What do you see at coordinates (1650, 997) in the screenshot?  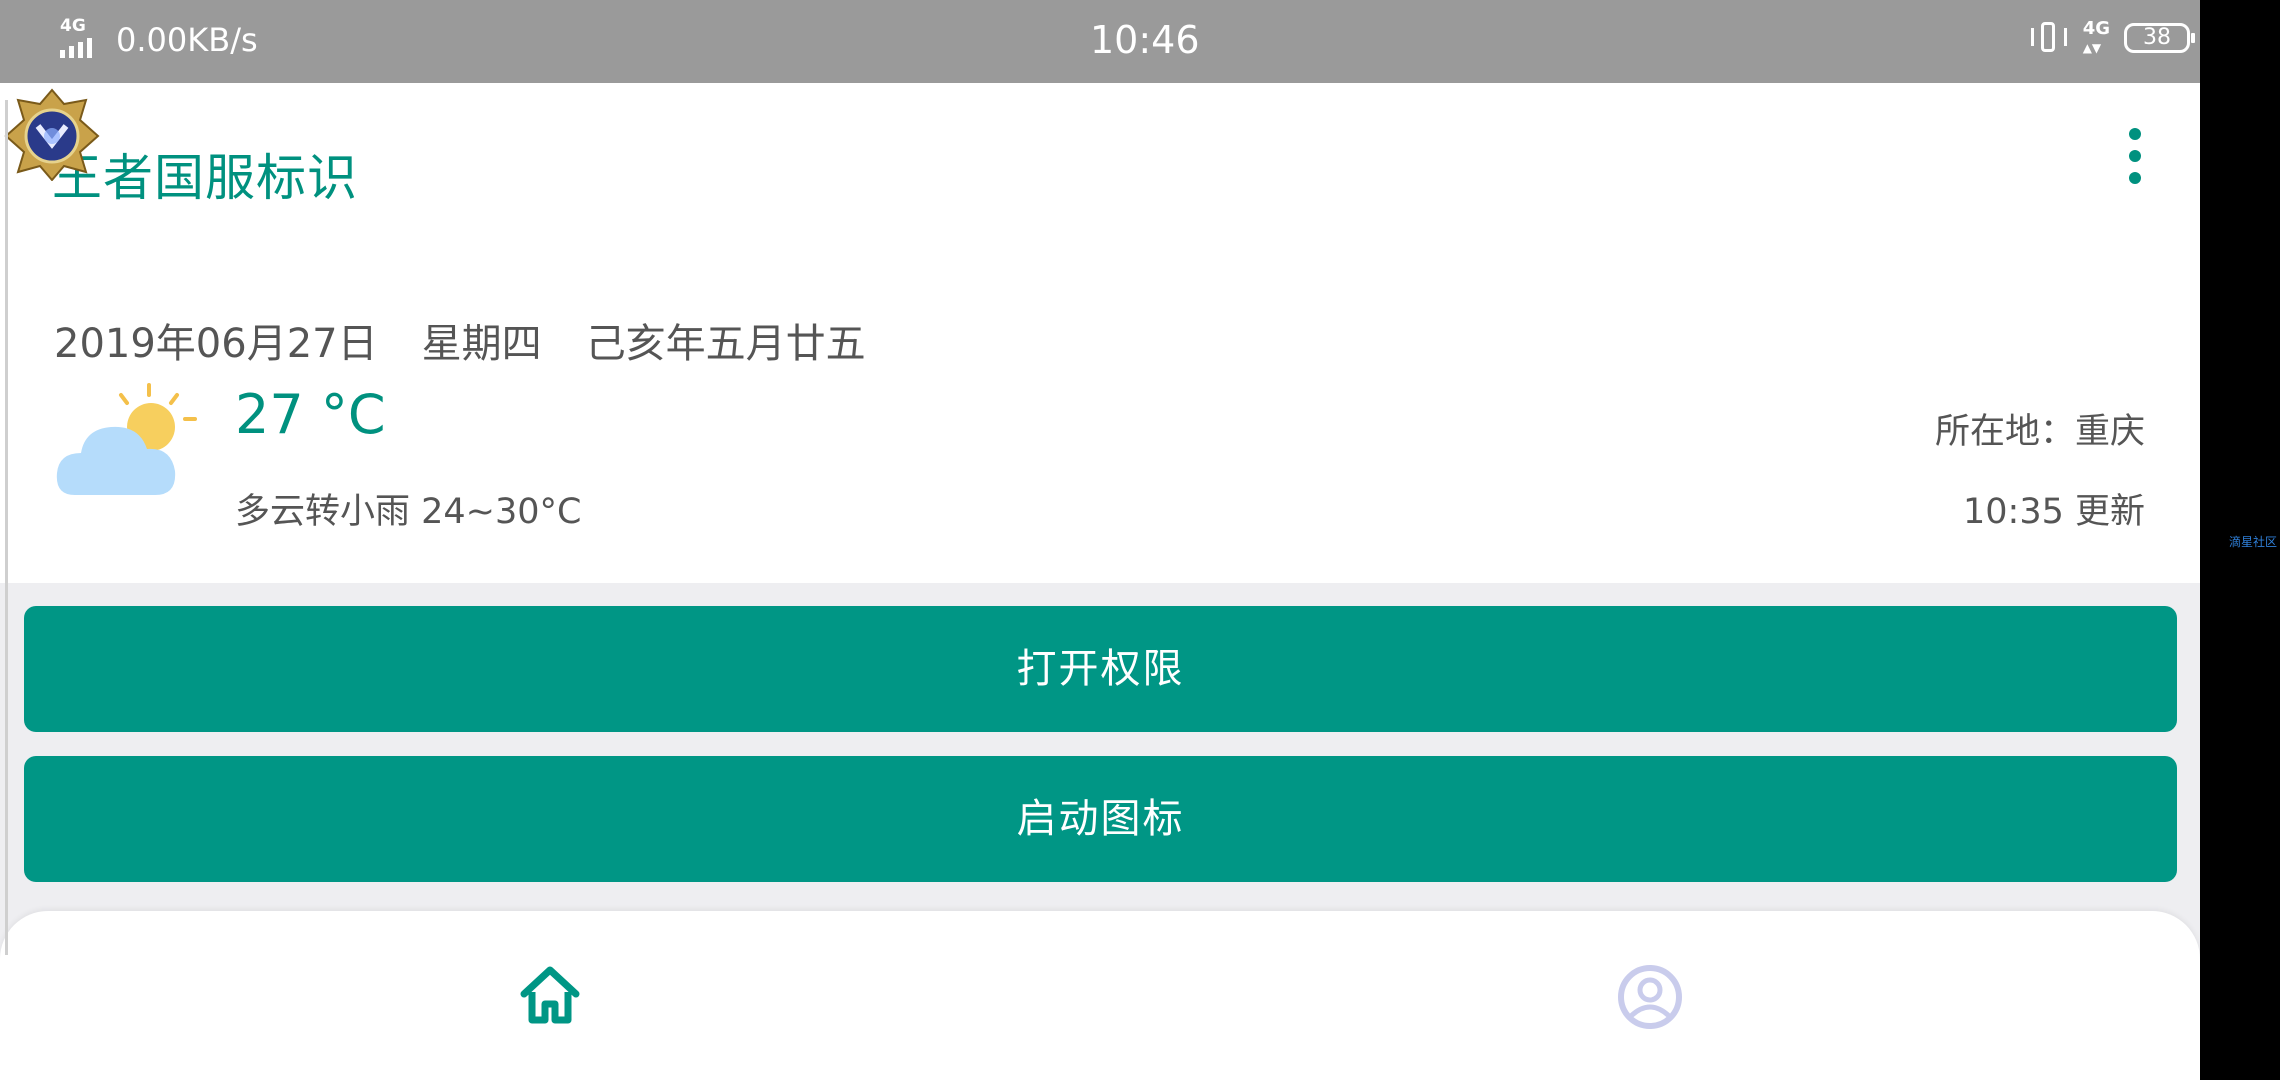 I see `user-circle-icon` at bounding box center [1650, 997].